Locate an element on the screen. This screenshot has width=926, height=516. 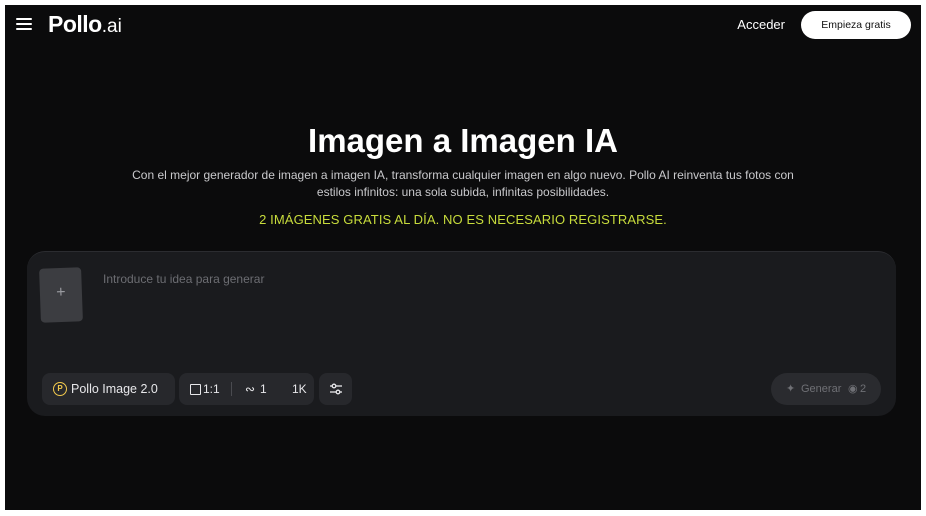
generation-settings-button: 1:1 ∾ 1 1K is located at coordinates (246, 389).